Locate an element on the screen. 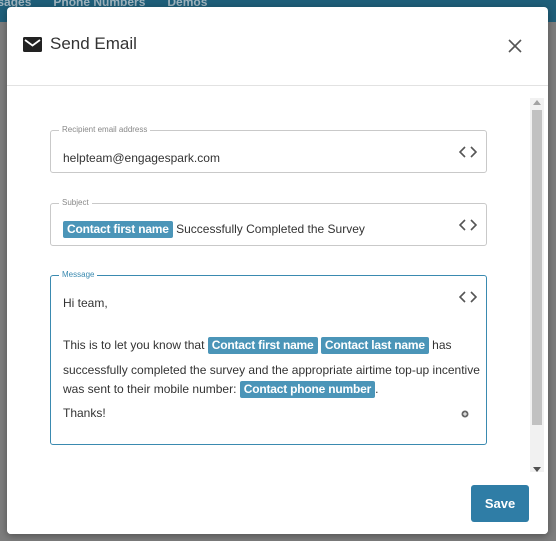  recipient-email-label: Recipient email address is located at coordinates (105, 130).